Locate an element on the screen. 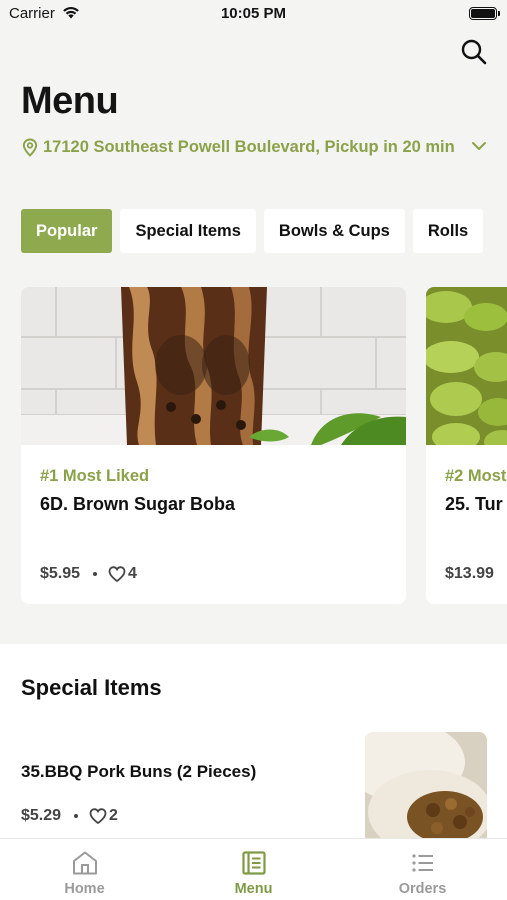  battery-icon is located at coordinates (484, 13).